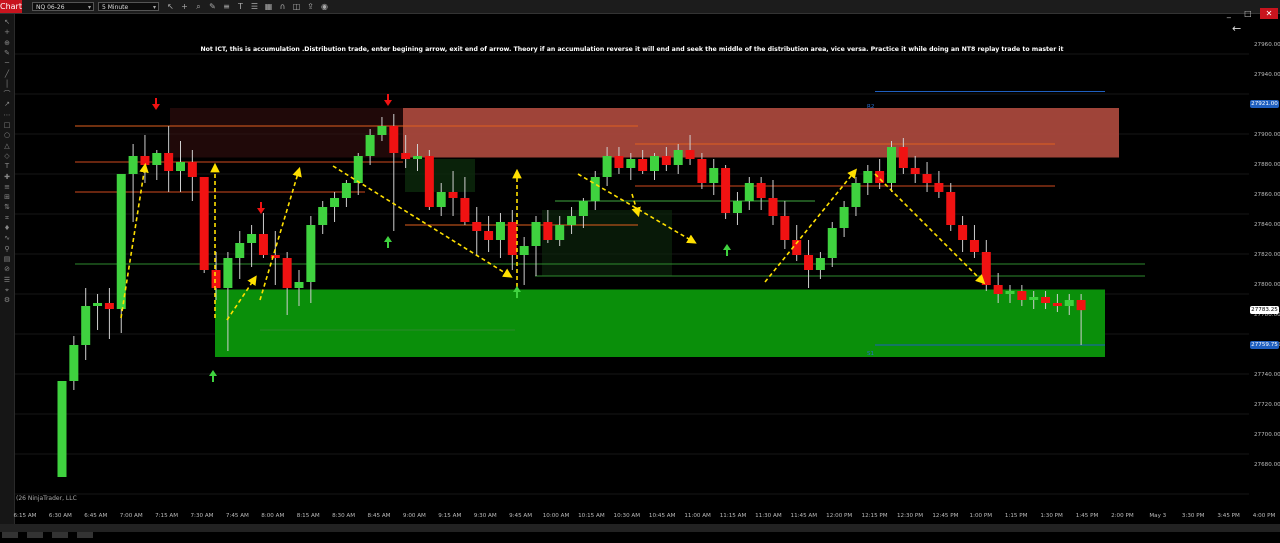 The width and height of the screenshot is (1280, 543). What do you see at coordinates (184, 6) in the screenshot?
I see `crosshair-icon: +` at bounding box center [184, 6].